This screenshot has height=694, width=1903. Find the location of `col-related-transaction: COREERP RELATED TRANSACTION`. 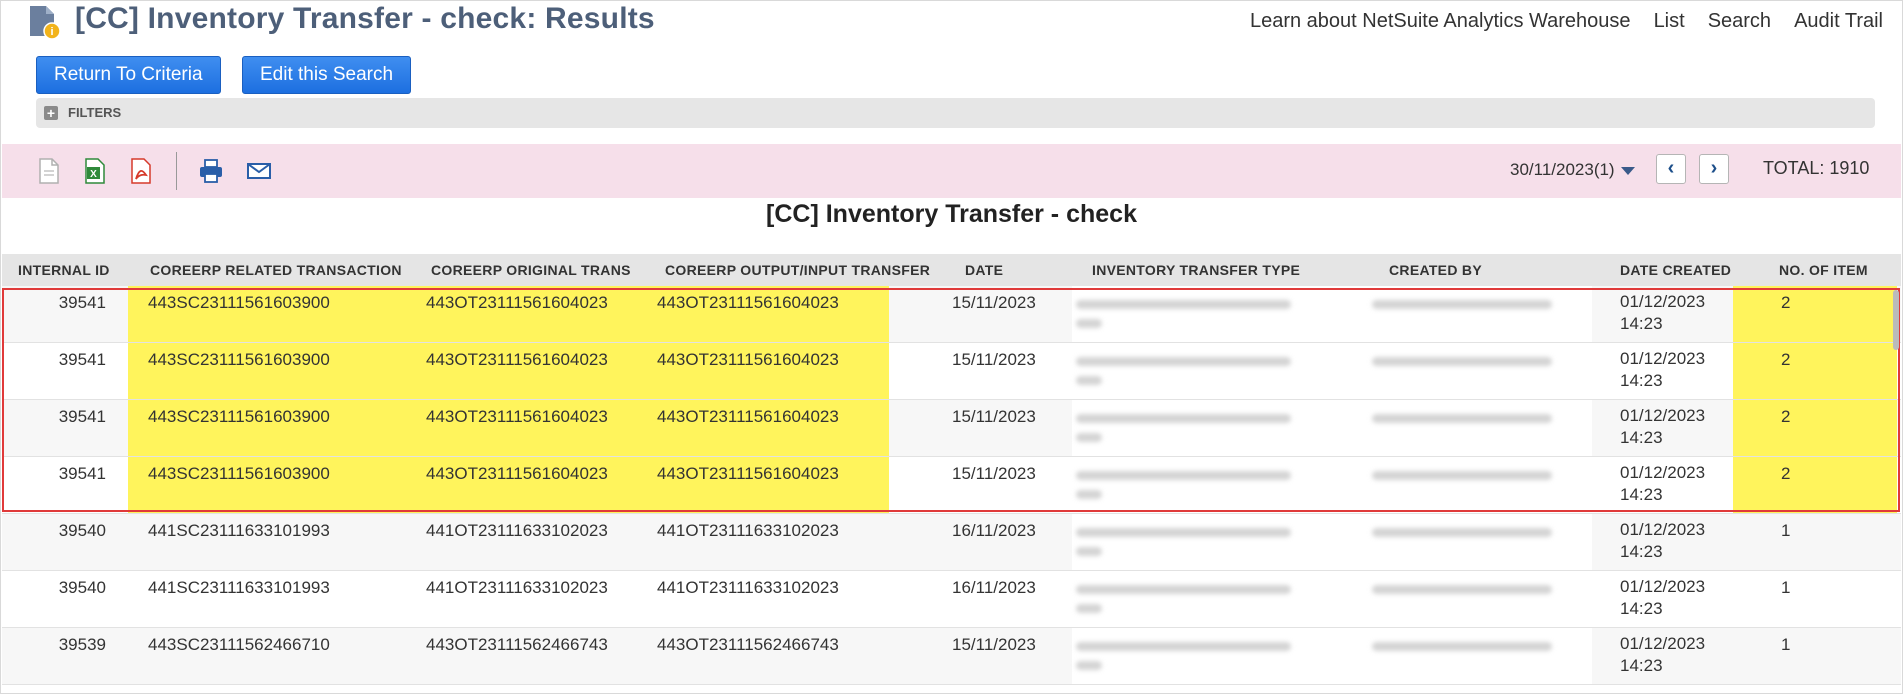

col-related-transaction: COREERP RELATED TRANSACTION is located at coordinates (276, 270).